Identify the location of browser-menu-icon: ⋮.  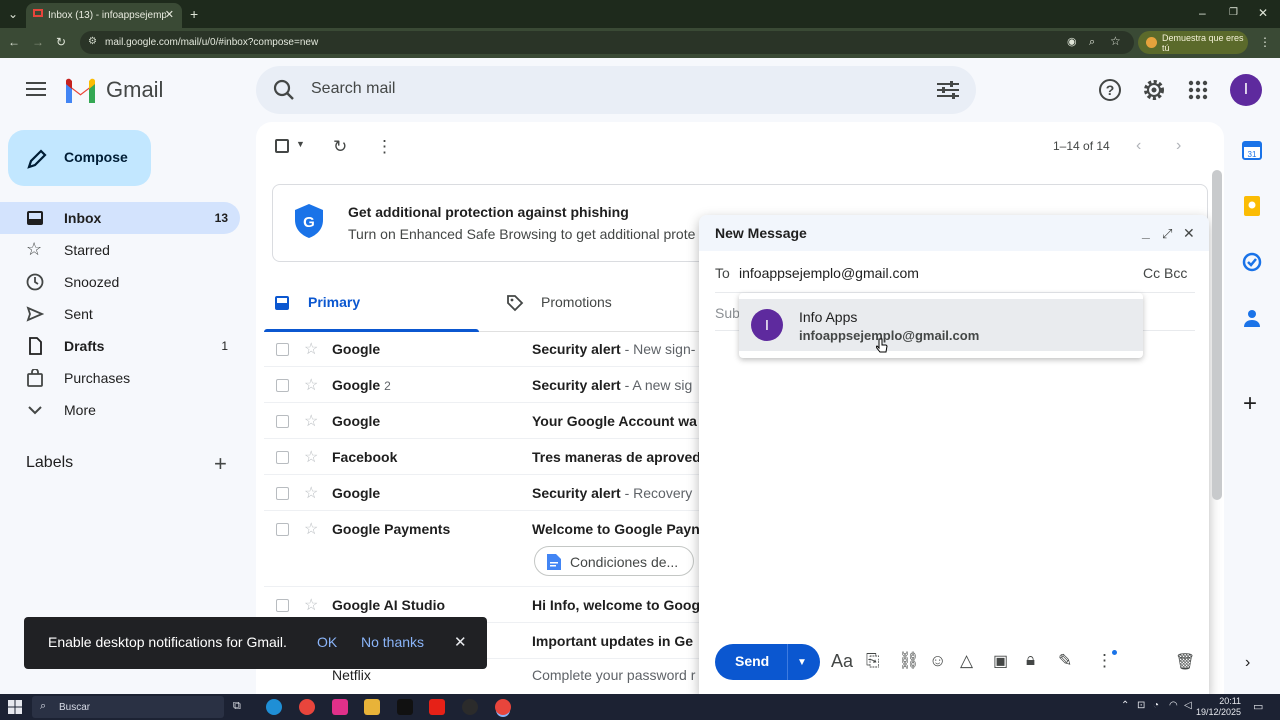
(1265, 42).